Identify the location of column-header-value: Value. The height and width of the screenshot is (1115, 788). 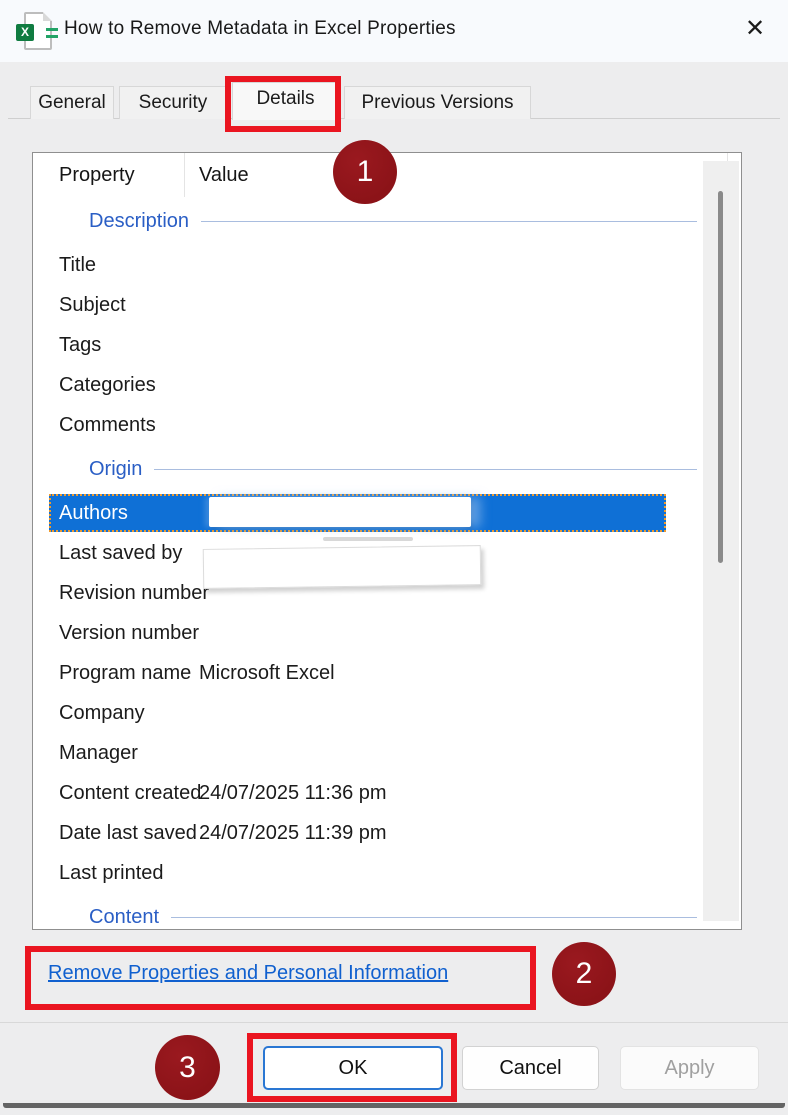
(463, 175).